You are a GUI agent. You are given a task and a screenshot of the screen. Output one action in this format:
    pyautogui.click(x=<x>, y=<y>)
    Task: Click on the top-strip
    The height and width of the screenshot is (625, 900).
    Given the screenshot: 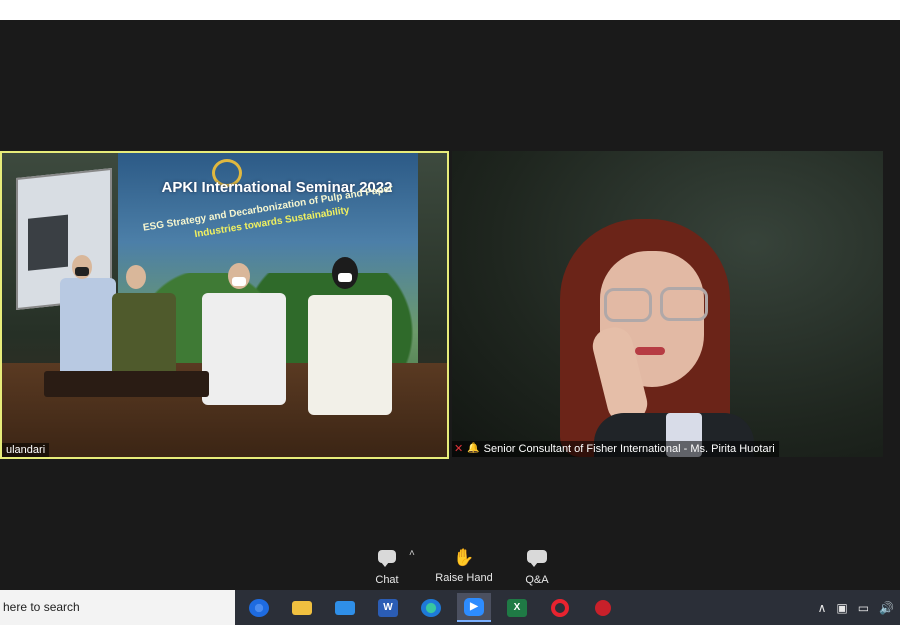 What is the action you would take?
    pyautogui.click(x=450, y=10)
    